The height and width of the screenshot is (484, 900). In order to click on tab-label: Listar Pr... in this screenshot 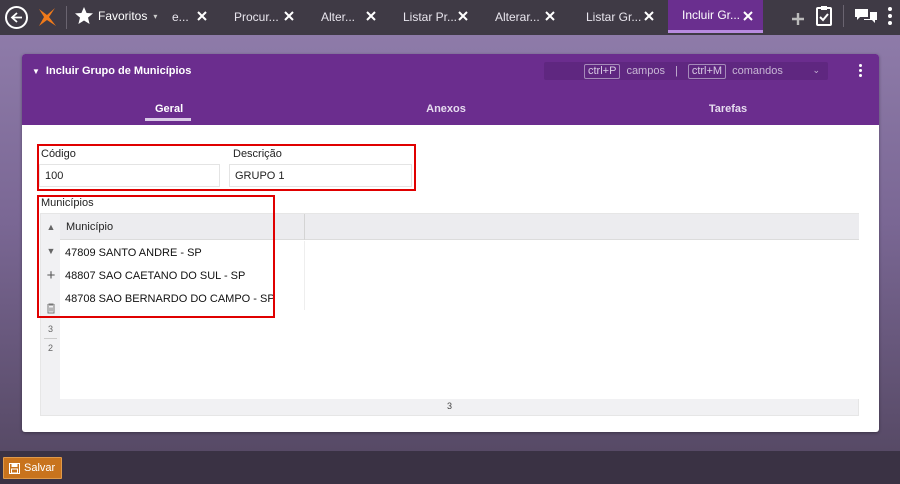, I will do `click(430, 16)`.